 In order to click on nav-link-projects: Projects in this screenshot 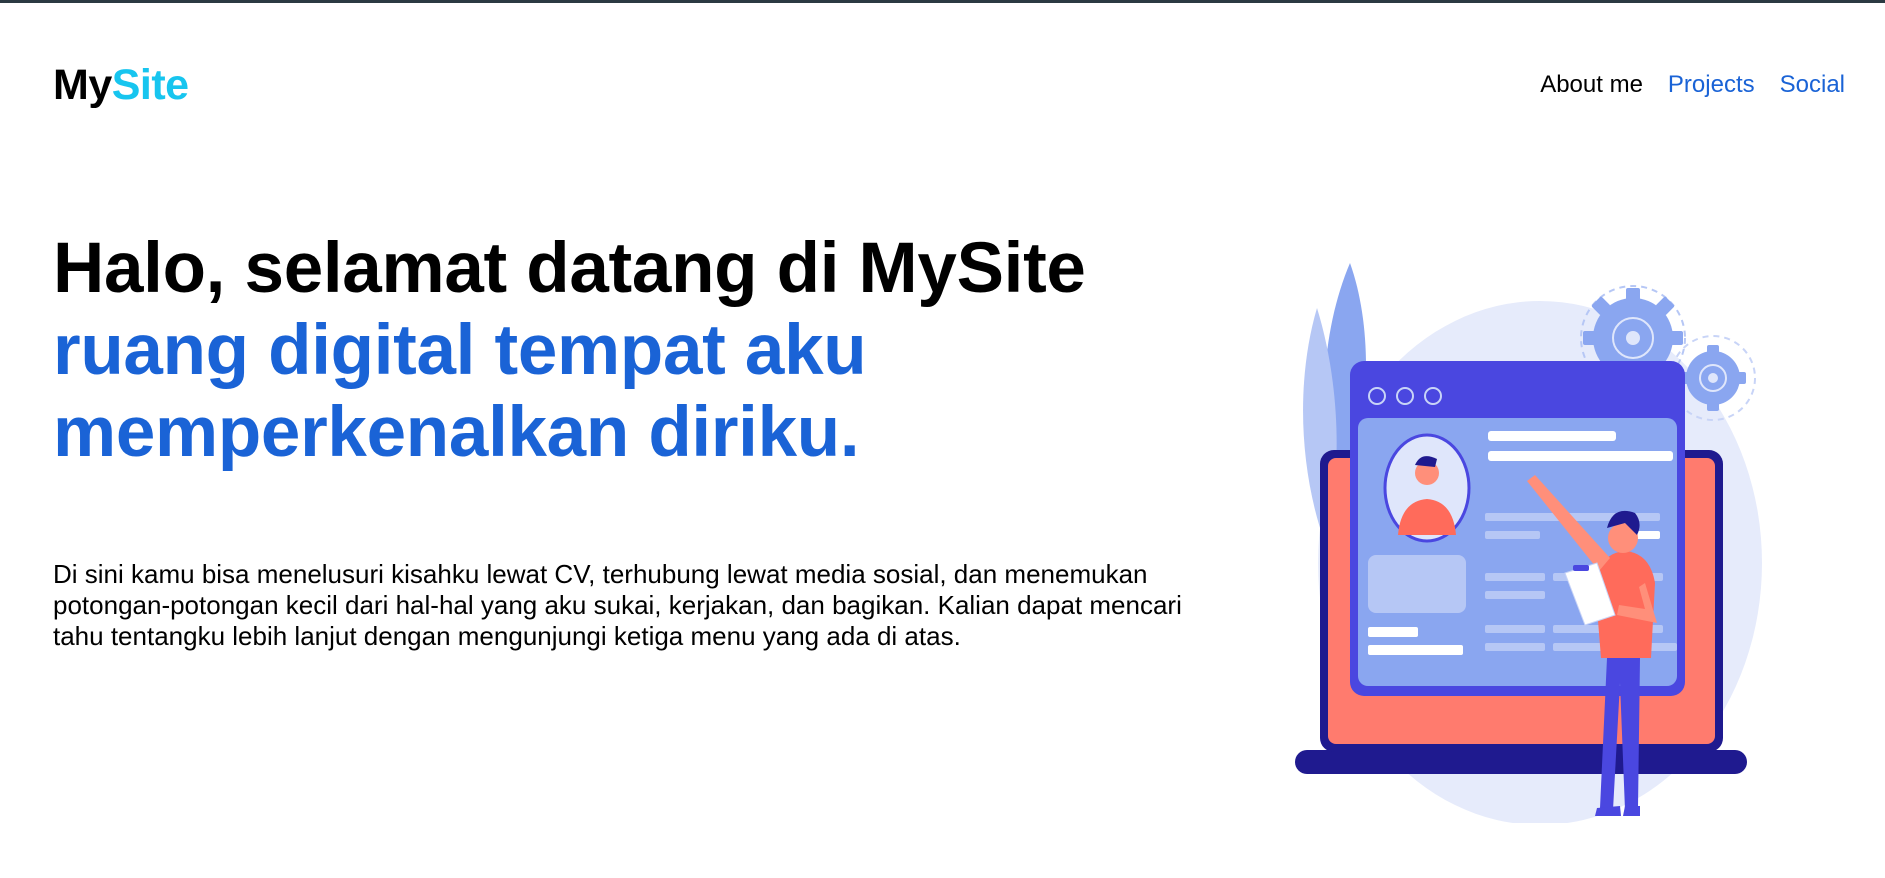, I will do `click(1711, 85)`.